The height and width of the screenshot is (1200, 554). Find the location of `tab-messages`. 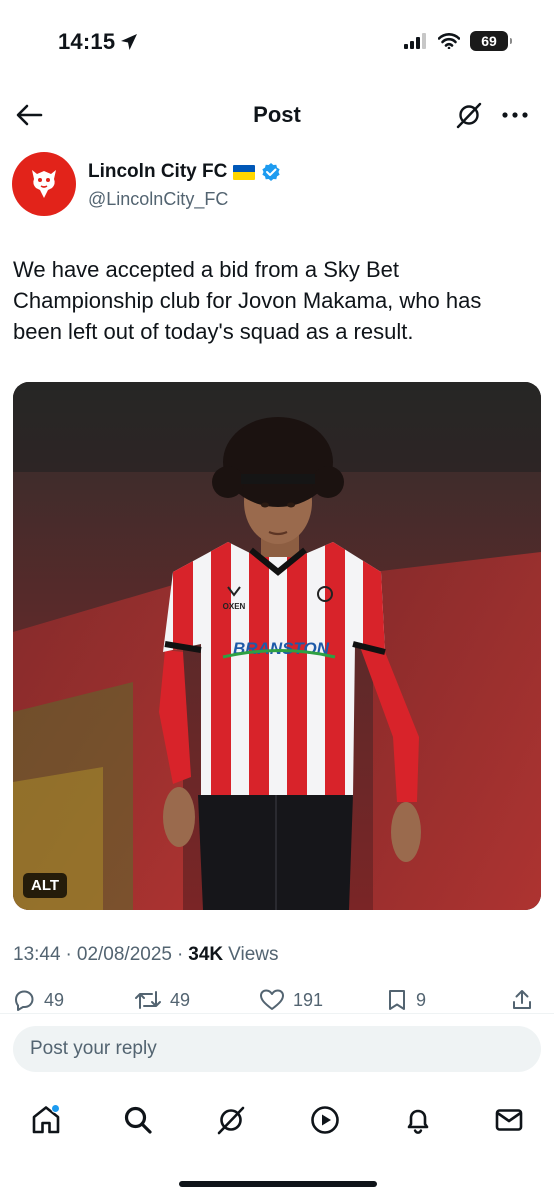

tab-messages is located at coordinates (509, 1120).